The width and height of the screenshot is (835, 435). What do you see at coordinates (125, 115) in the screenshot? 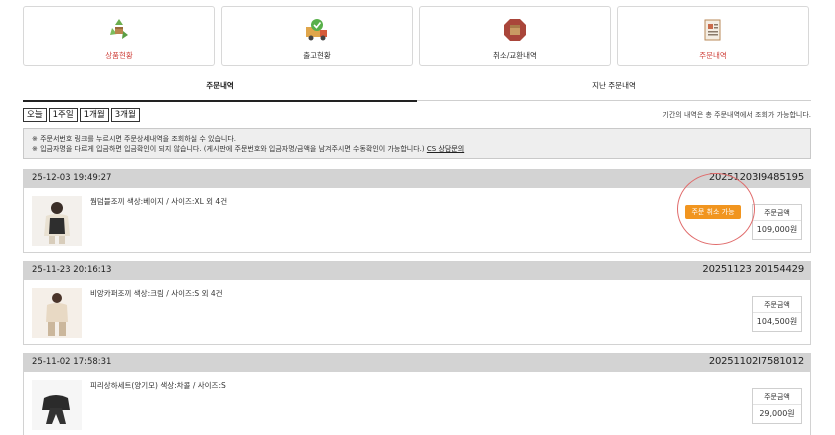
I see `period-3month-button: 3개월` at bounding box center [125, 115].